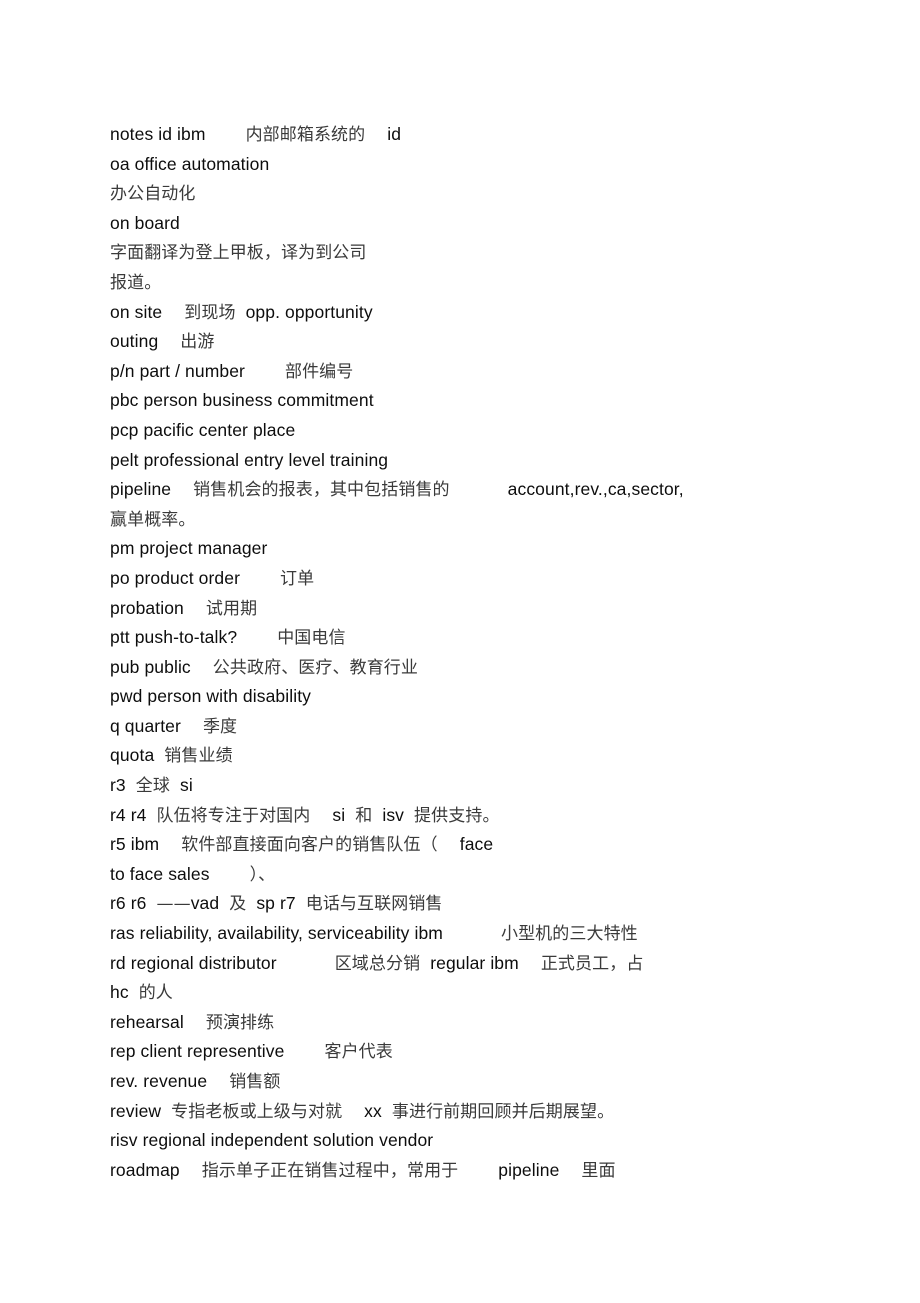 This screenshot has height=1303, width=920. I want to click on glossary-line-on-board-cn-1: 字面翻译为登上甲板，译为到公司, so click(460, 253).